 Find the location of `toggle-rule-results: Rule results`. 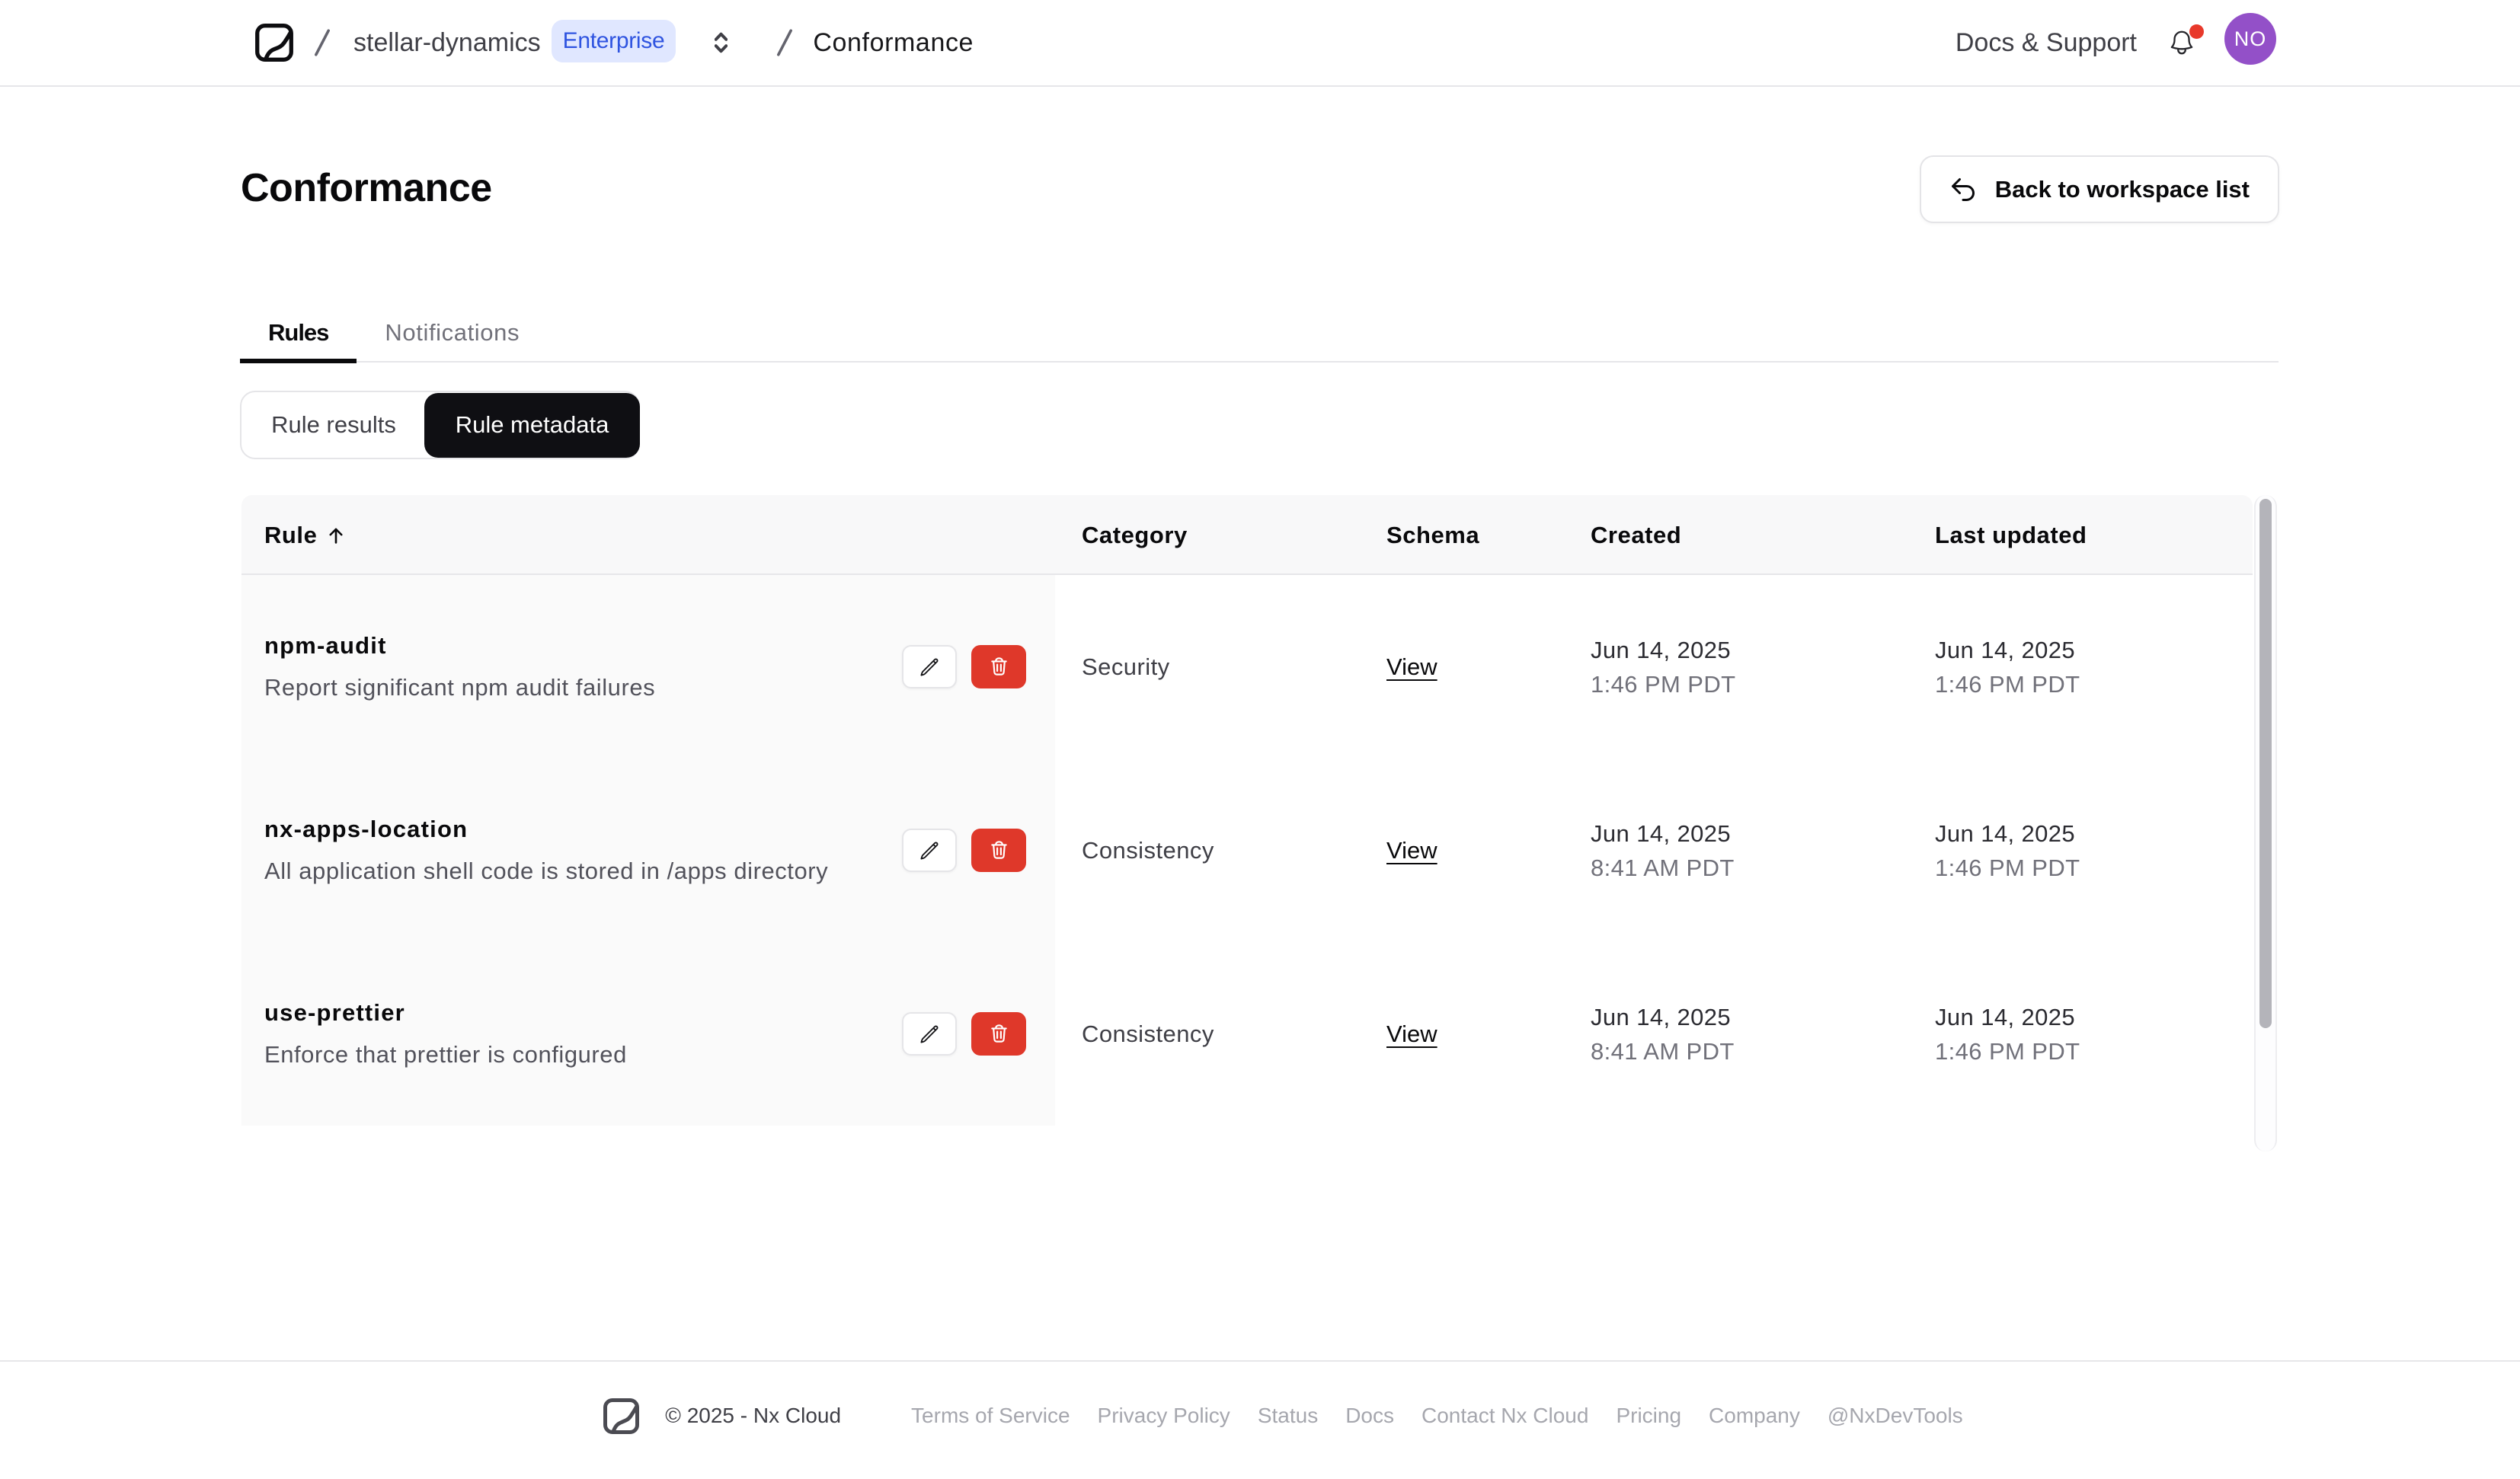

toggle-rule-results: Rule results is located at coordinates (333, 425).